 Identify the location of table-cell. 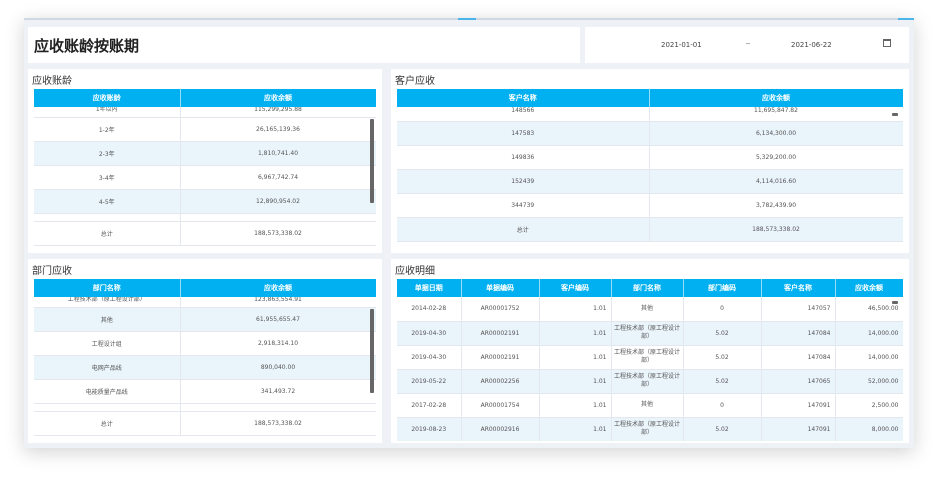
(107, 407).